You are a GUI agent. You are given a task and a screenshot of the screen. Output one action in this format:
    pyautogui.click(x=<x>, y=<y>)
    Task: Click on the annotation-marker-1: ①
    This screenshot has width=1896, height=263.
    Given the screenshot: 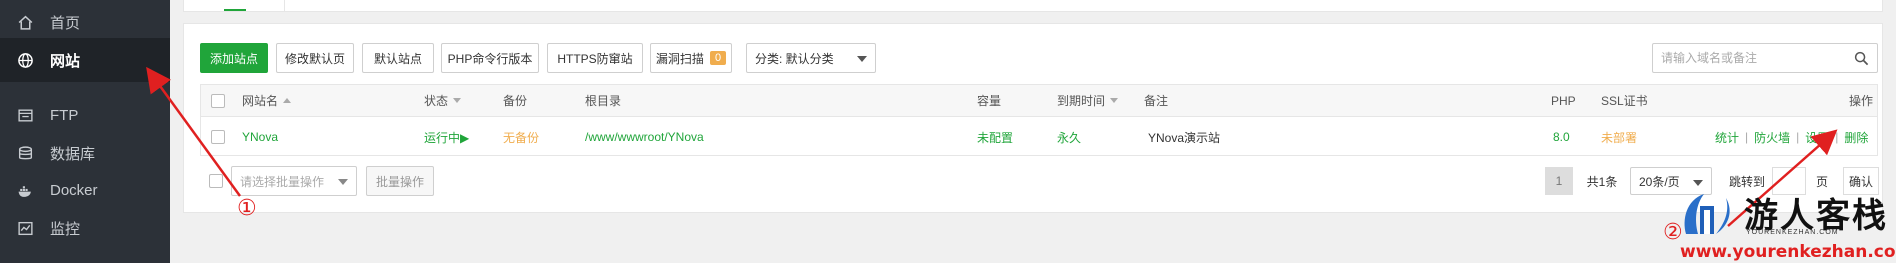 What is the action you would take?
    pyautogui.click(x=247, y=208)
    